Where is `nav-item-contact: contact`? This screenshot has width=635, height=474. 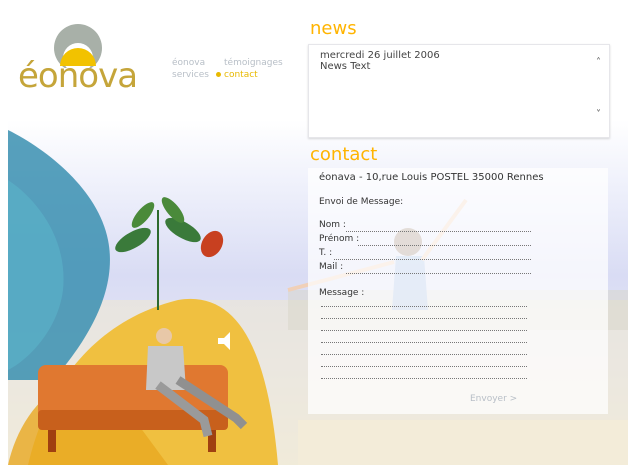
nav-item-contact: contact is located at coordinates (237, 75).